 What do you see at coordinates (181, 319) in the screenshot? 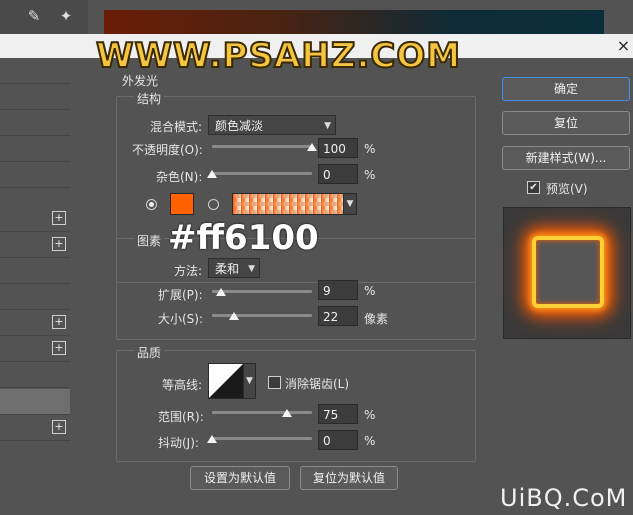
I see `size-label: 大小(S):` at bounding box center [181, 319].